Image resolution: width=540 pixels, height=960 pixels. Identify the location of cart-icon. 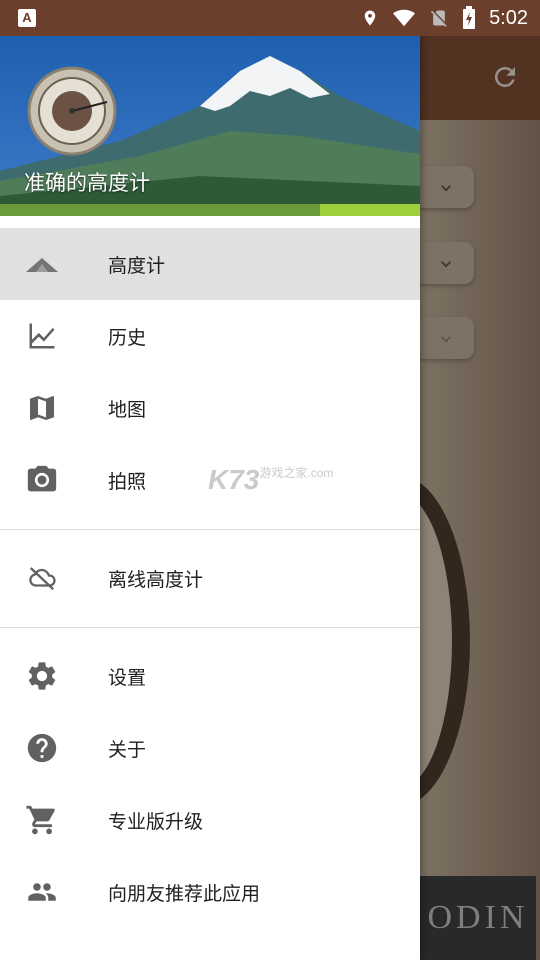
(42, 820).